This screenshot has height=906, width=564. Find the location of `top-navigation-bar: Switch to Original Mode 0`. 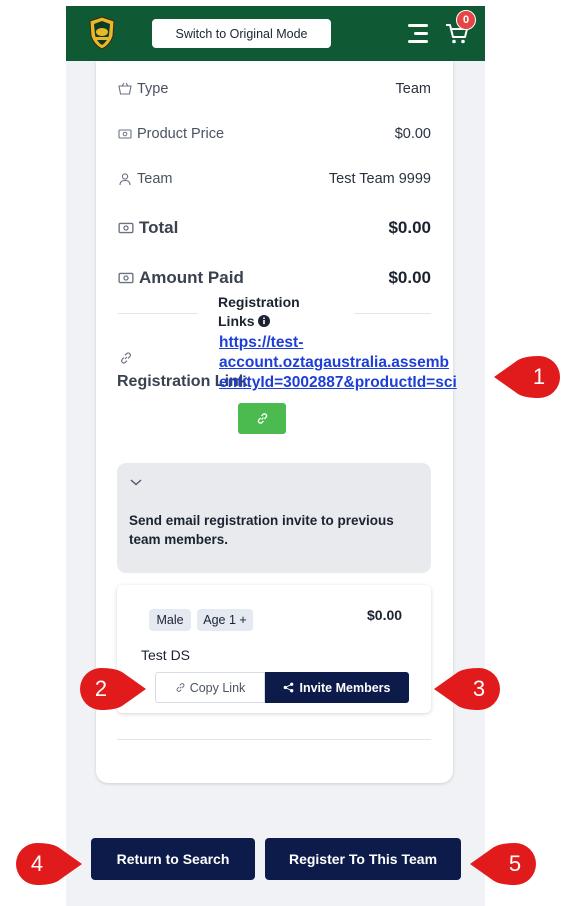

top-navigation-bar: Switch to Original Mode 0 is located at coordinates (275, 33).